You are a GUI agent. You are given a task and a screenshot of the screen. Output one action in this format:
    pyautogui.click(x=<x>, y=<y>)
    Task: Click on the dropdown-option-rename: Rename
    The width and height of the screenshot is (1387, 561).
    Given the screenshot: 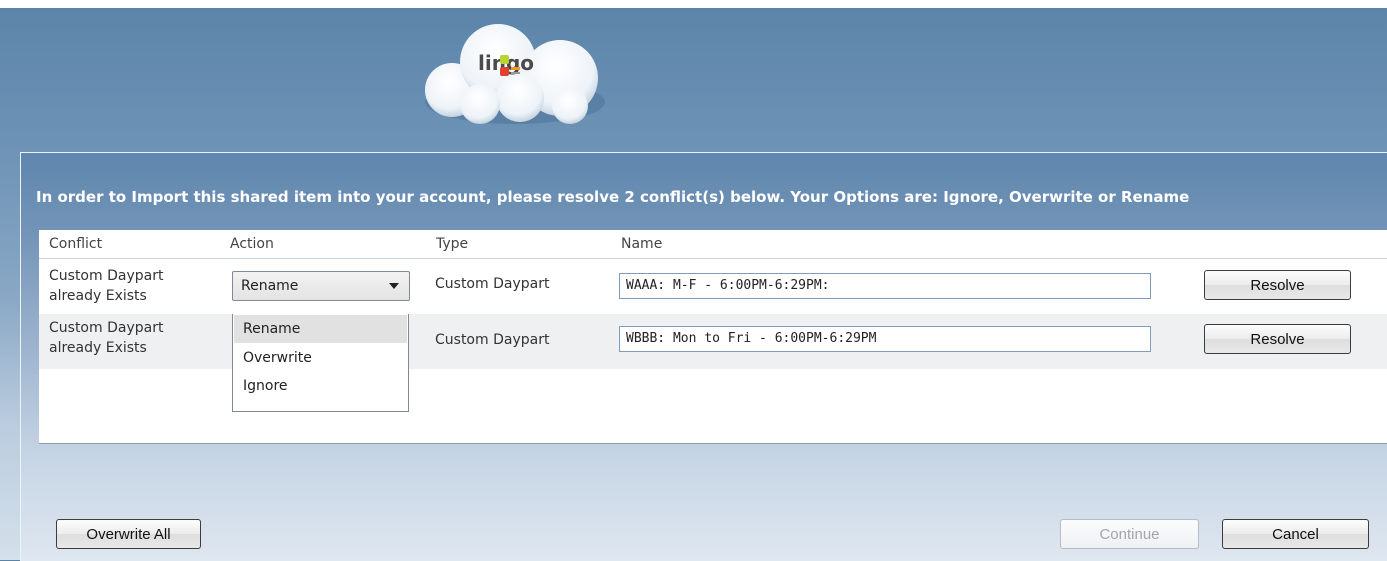 What is the action you would take?
    pyautogui.click(x=320, y=329)
    